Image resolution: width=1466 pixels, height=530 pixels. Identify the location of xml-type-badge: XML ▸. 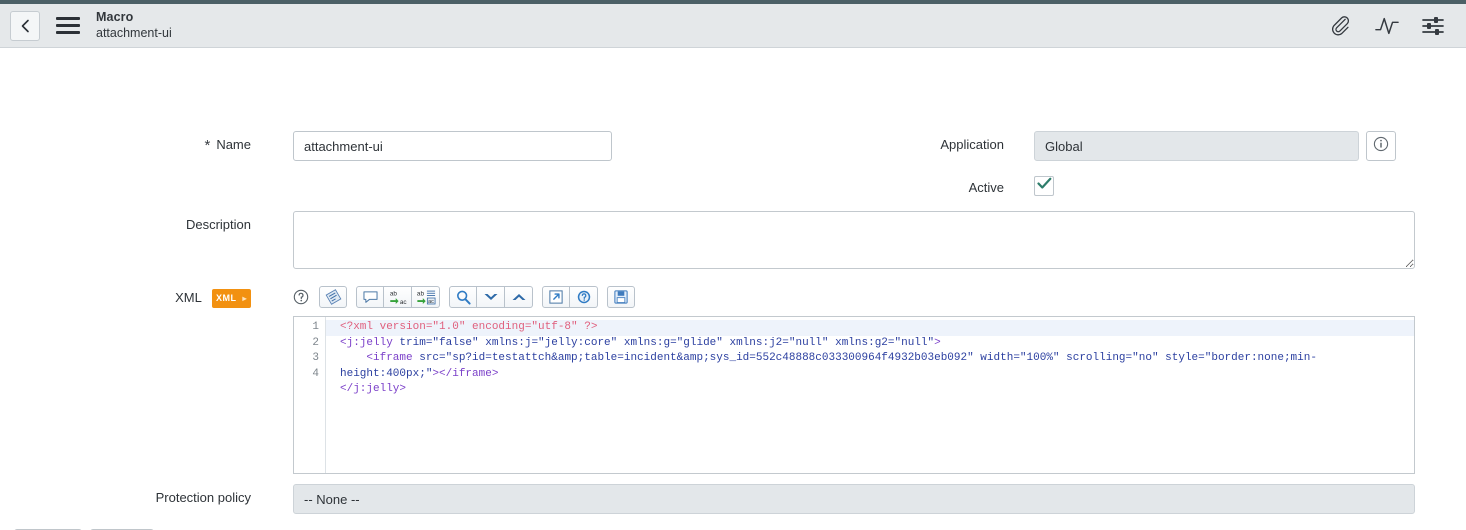
(231, 298).